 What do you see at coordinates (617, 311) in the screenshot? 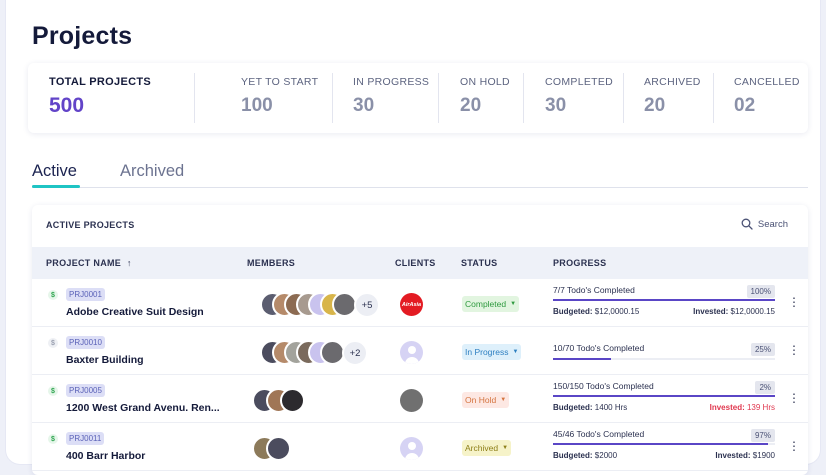
I see `budgeted-value: $12,0000.15` at bounding box center [617, 311].